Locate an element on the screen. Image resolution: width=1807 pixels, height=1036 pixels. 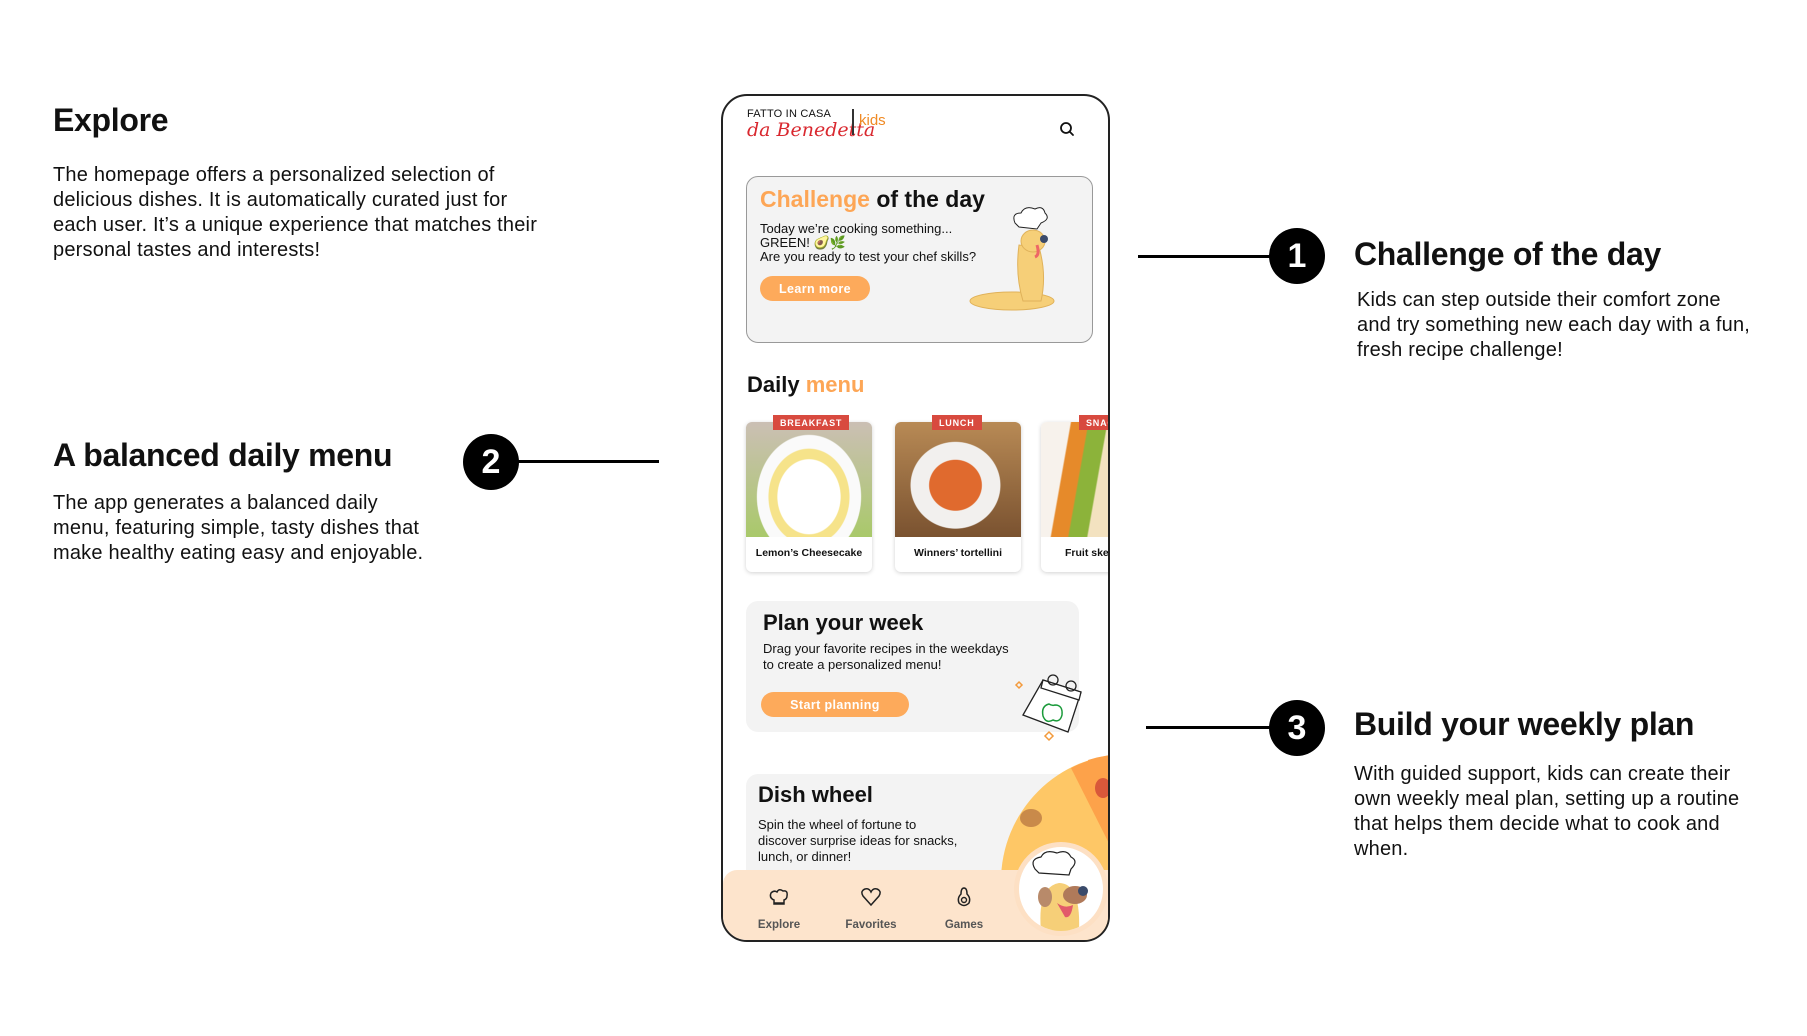
plan-card-line-2: to create a personalized menu! is located at coordinates (852, 664).